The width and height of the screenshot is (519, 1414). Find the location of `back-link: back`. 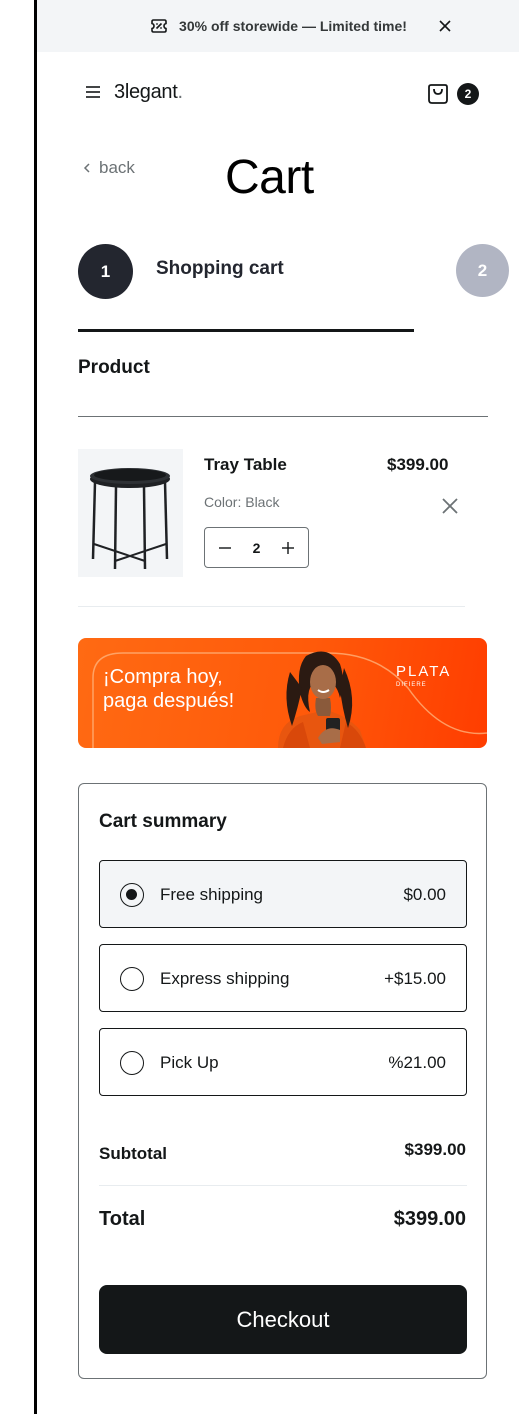

back-link: back is located at coordinates (108, 168).